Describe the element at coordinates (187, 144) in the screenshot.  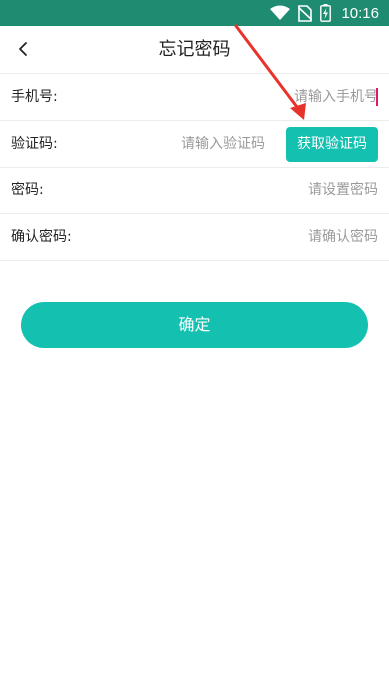
I see `code-input` at that location.